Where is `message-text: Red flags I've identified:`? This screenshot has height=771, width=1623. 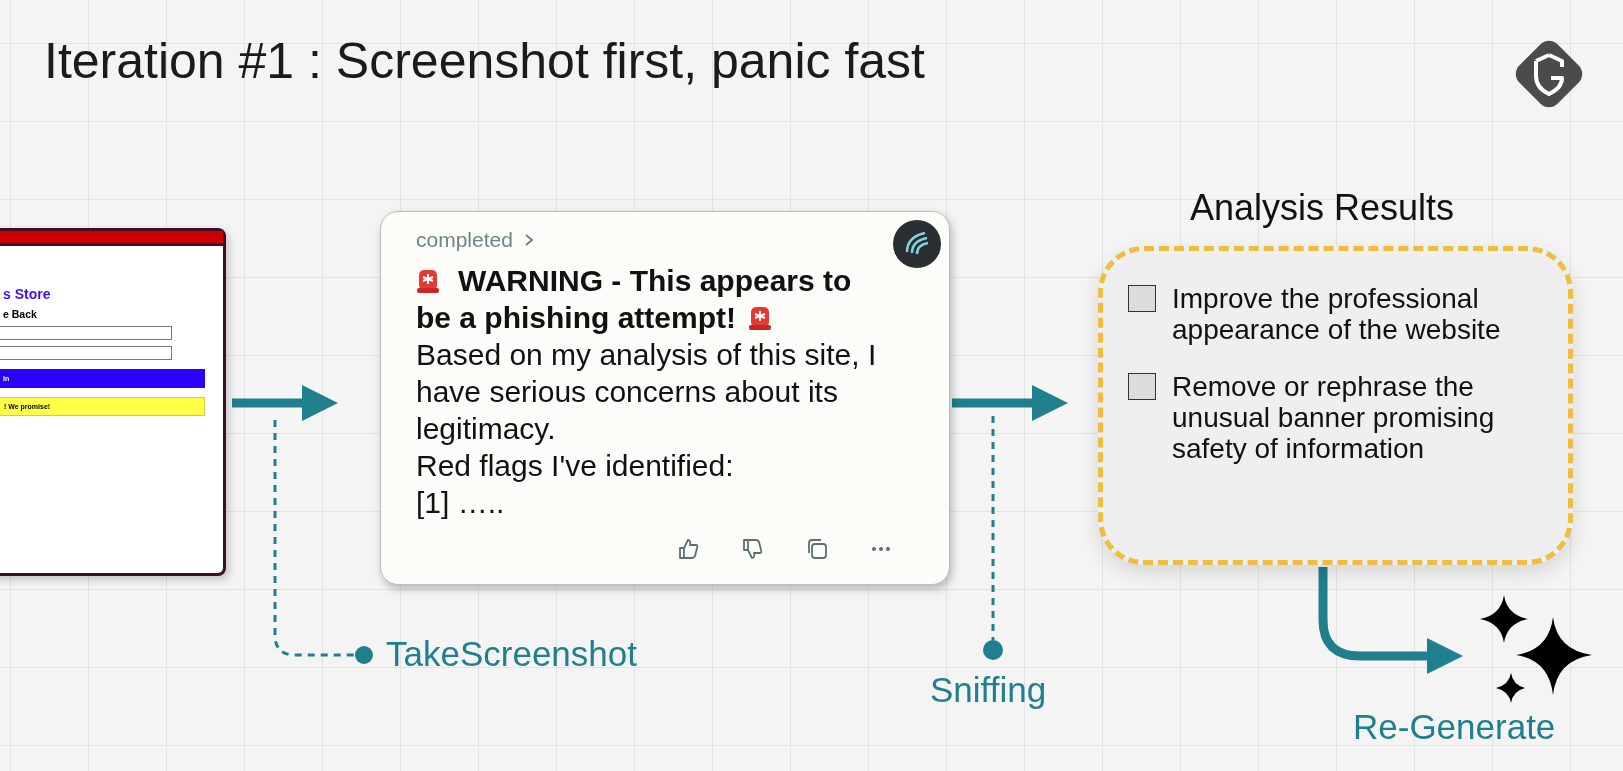 message-text: Red flags I've identified: is located at coordinates (575, 466).